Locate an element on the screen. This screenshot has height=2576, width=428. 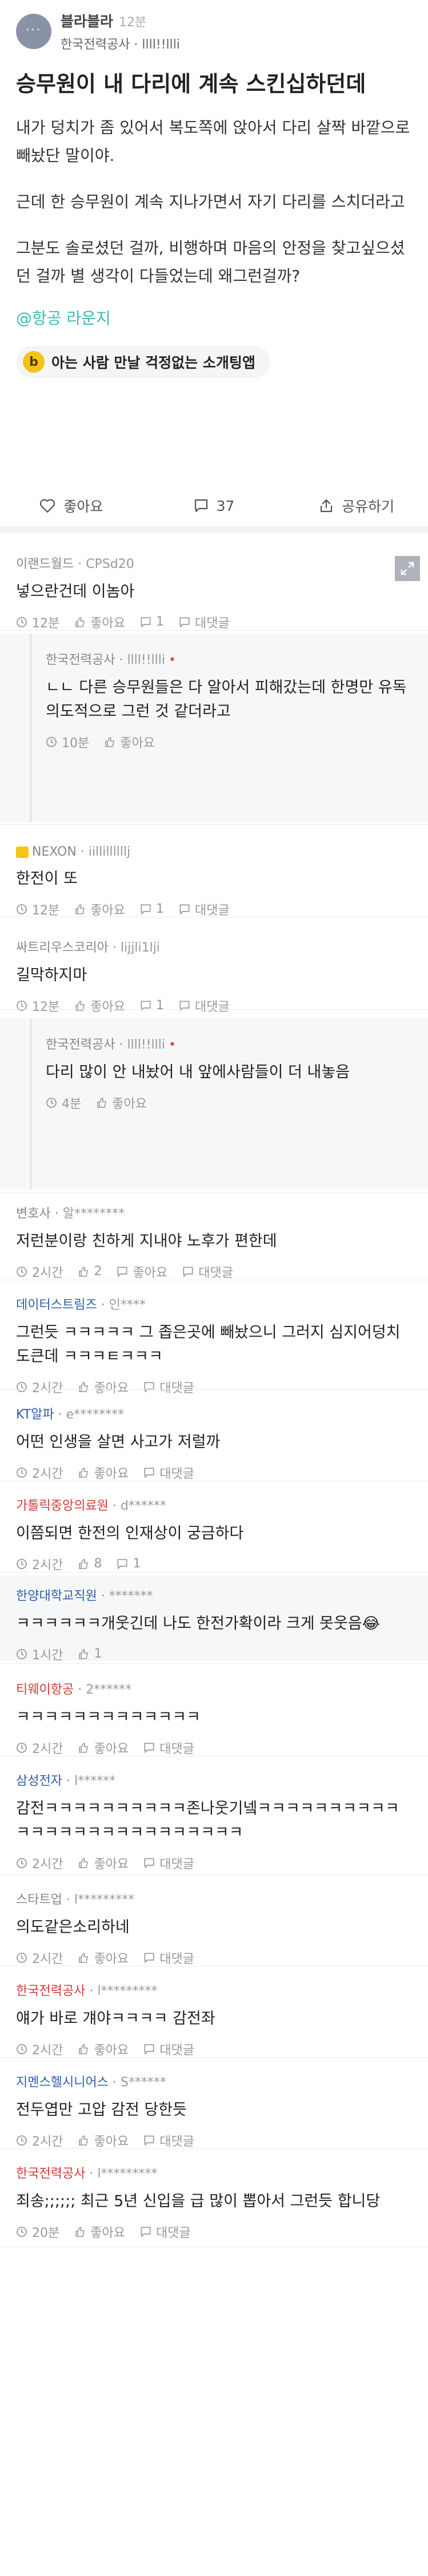
comment-nickname: l********* is located at coordinates (127, 1991).